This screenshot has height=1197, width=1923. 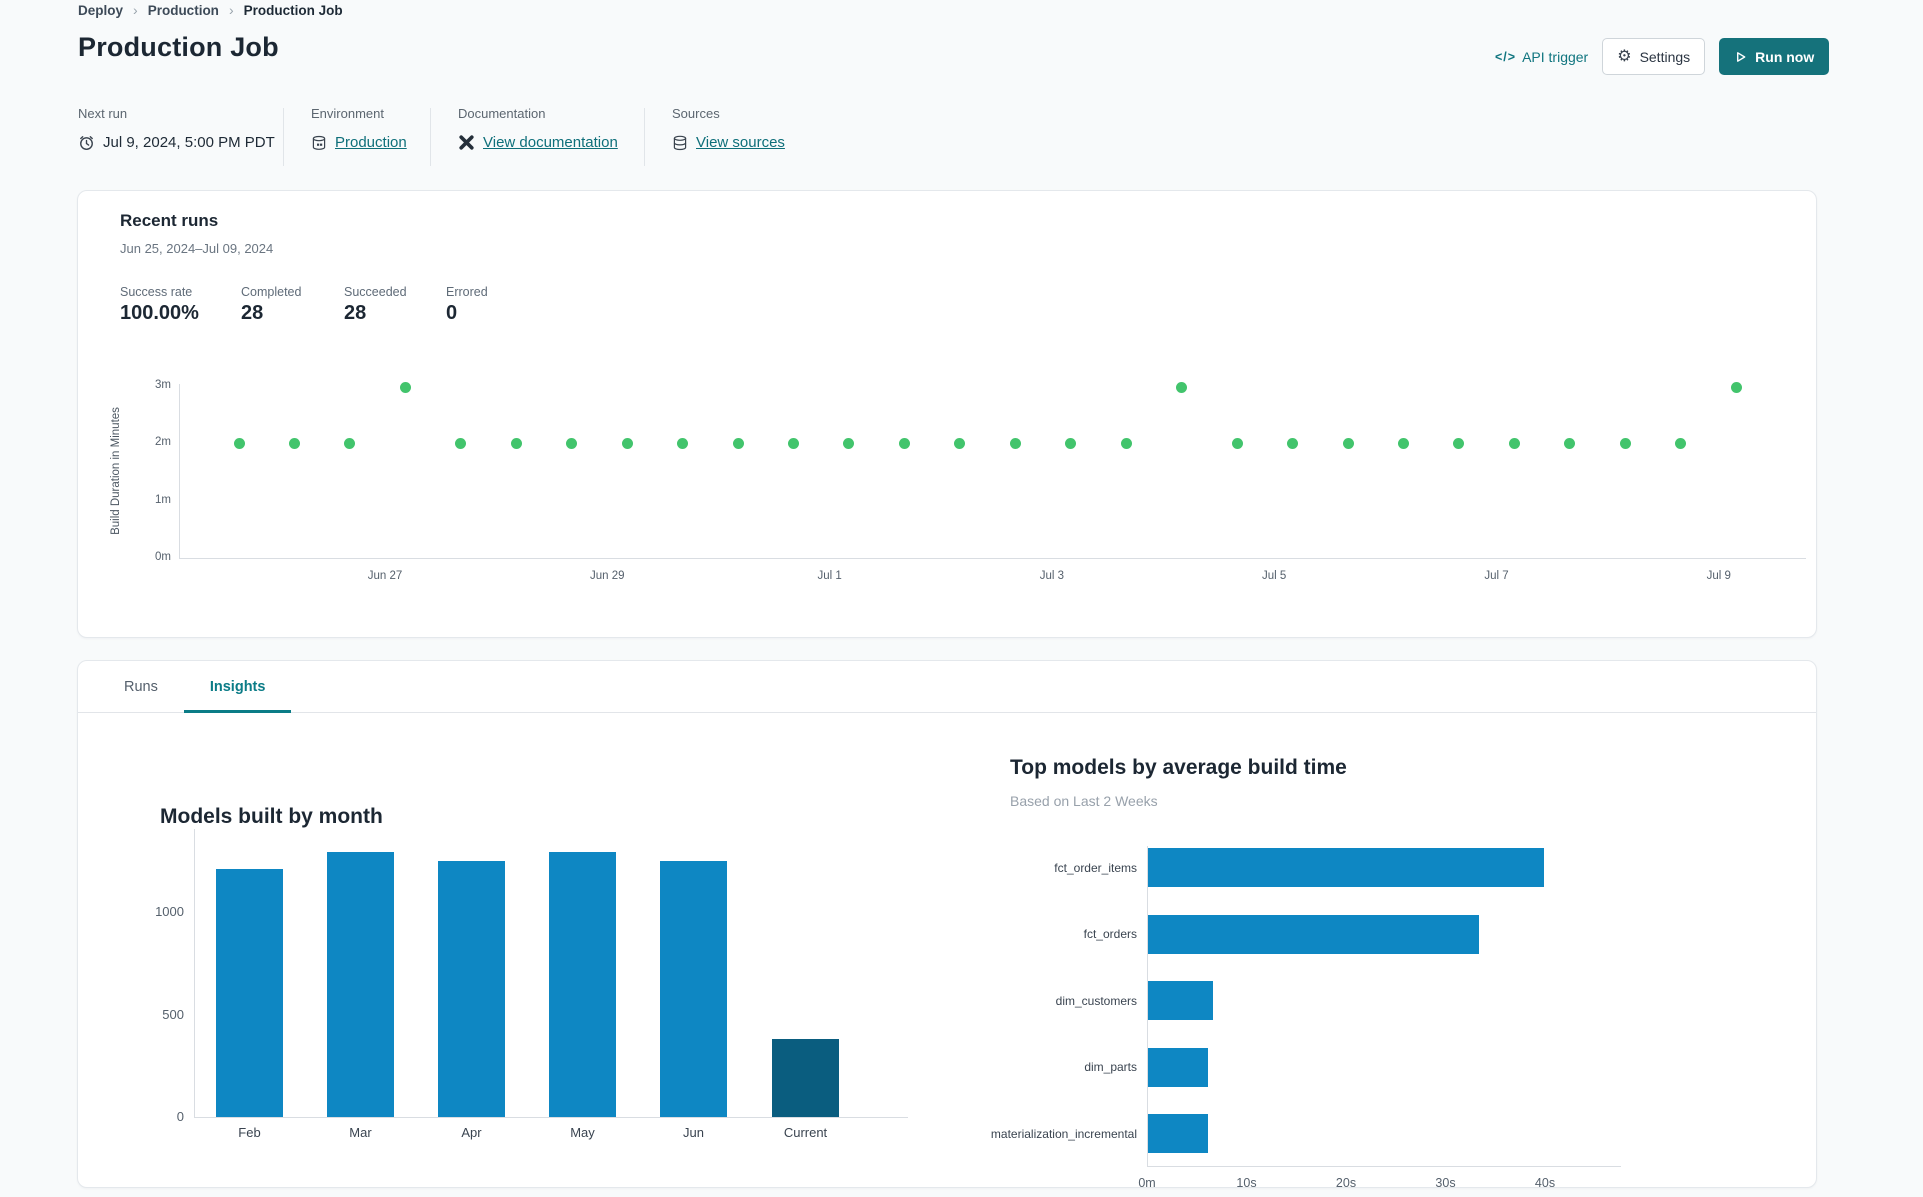 I want to click on model-label: dim_customers, so click(x=1096, y=1000).